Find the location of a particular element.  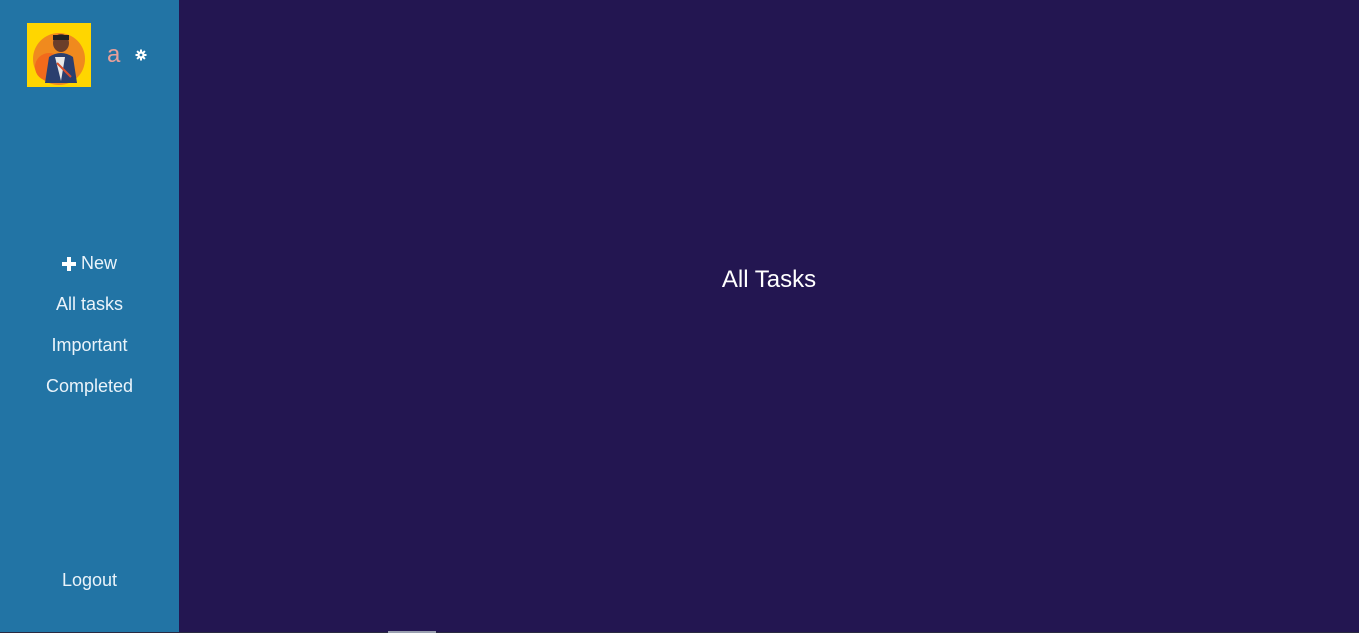

sidebar-item-all-tasks: All tasks is located at coordinates (89, 304).